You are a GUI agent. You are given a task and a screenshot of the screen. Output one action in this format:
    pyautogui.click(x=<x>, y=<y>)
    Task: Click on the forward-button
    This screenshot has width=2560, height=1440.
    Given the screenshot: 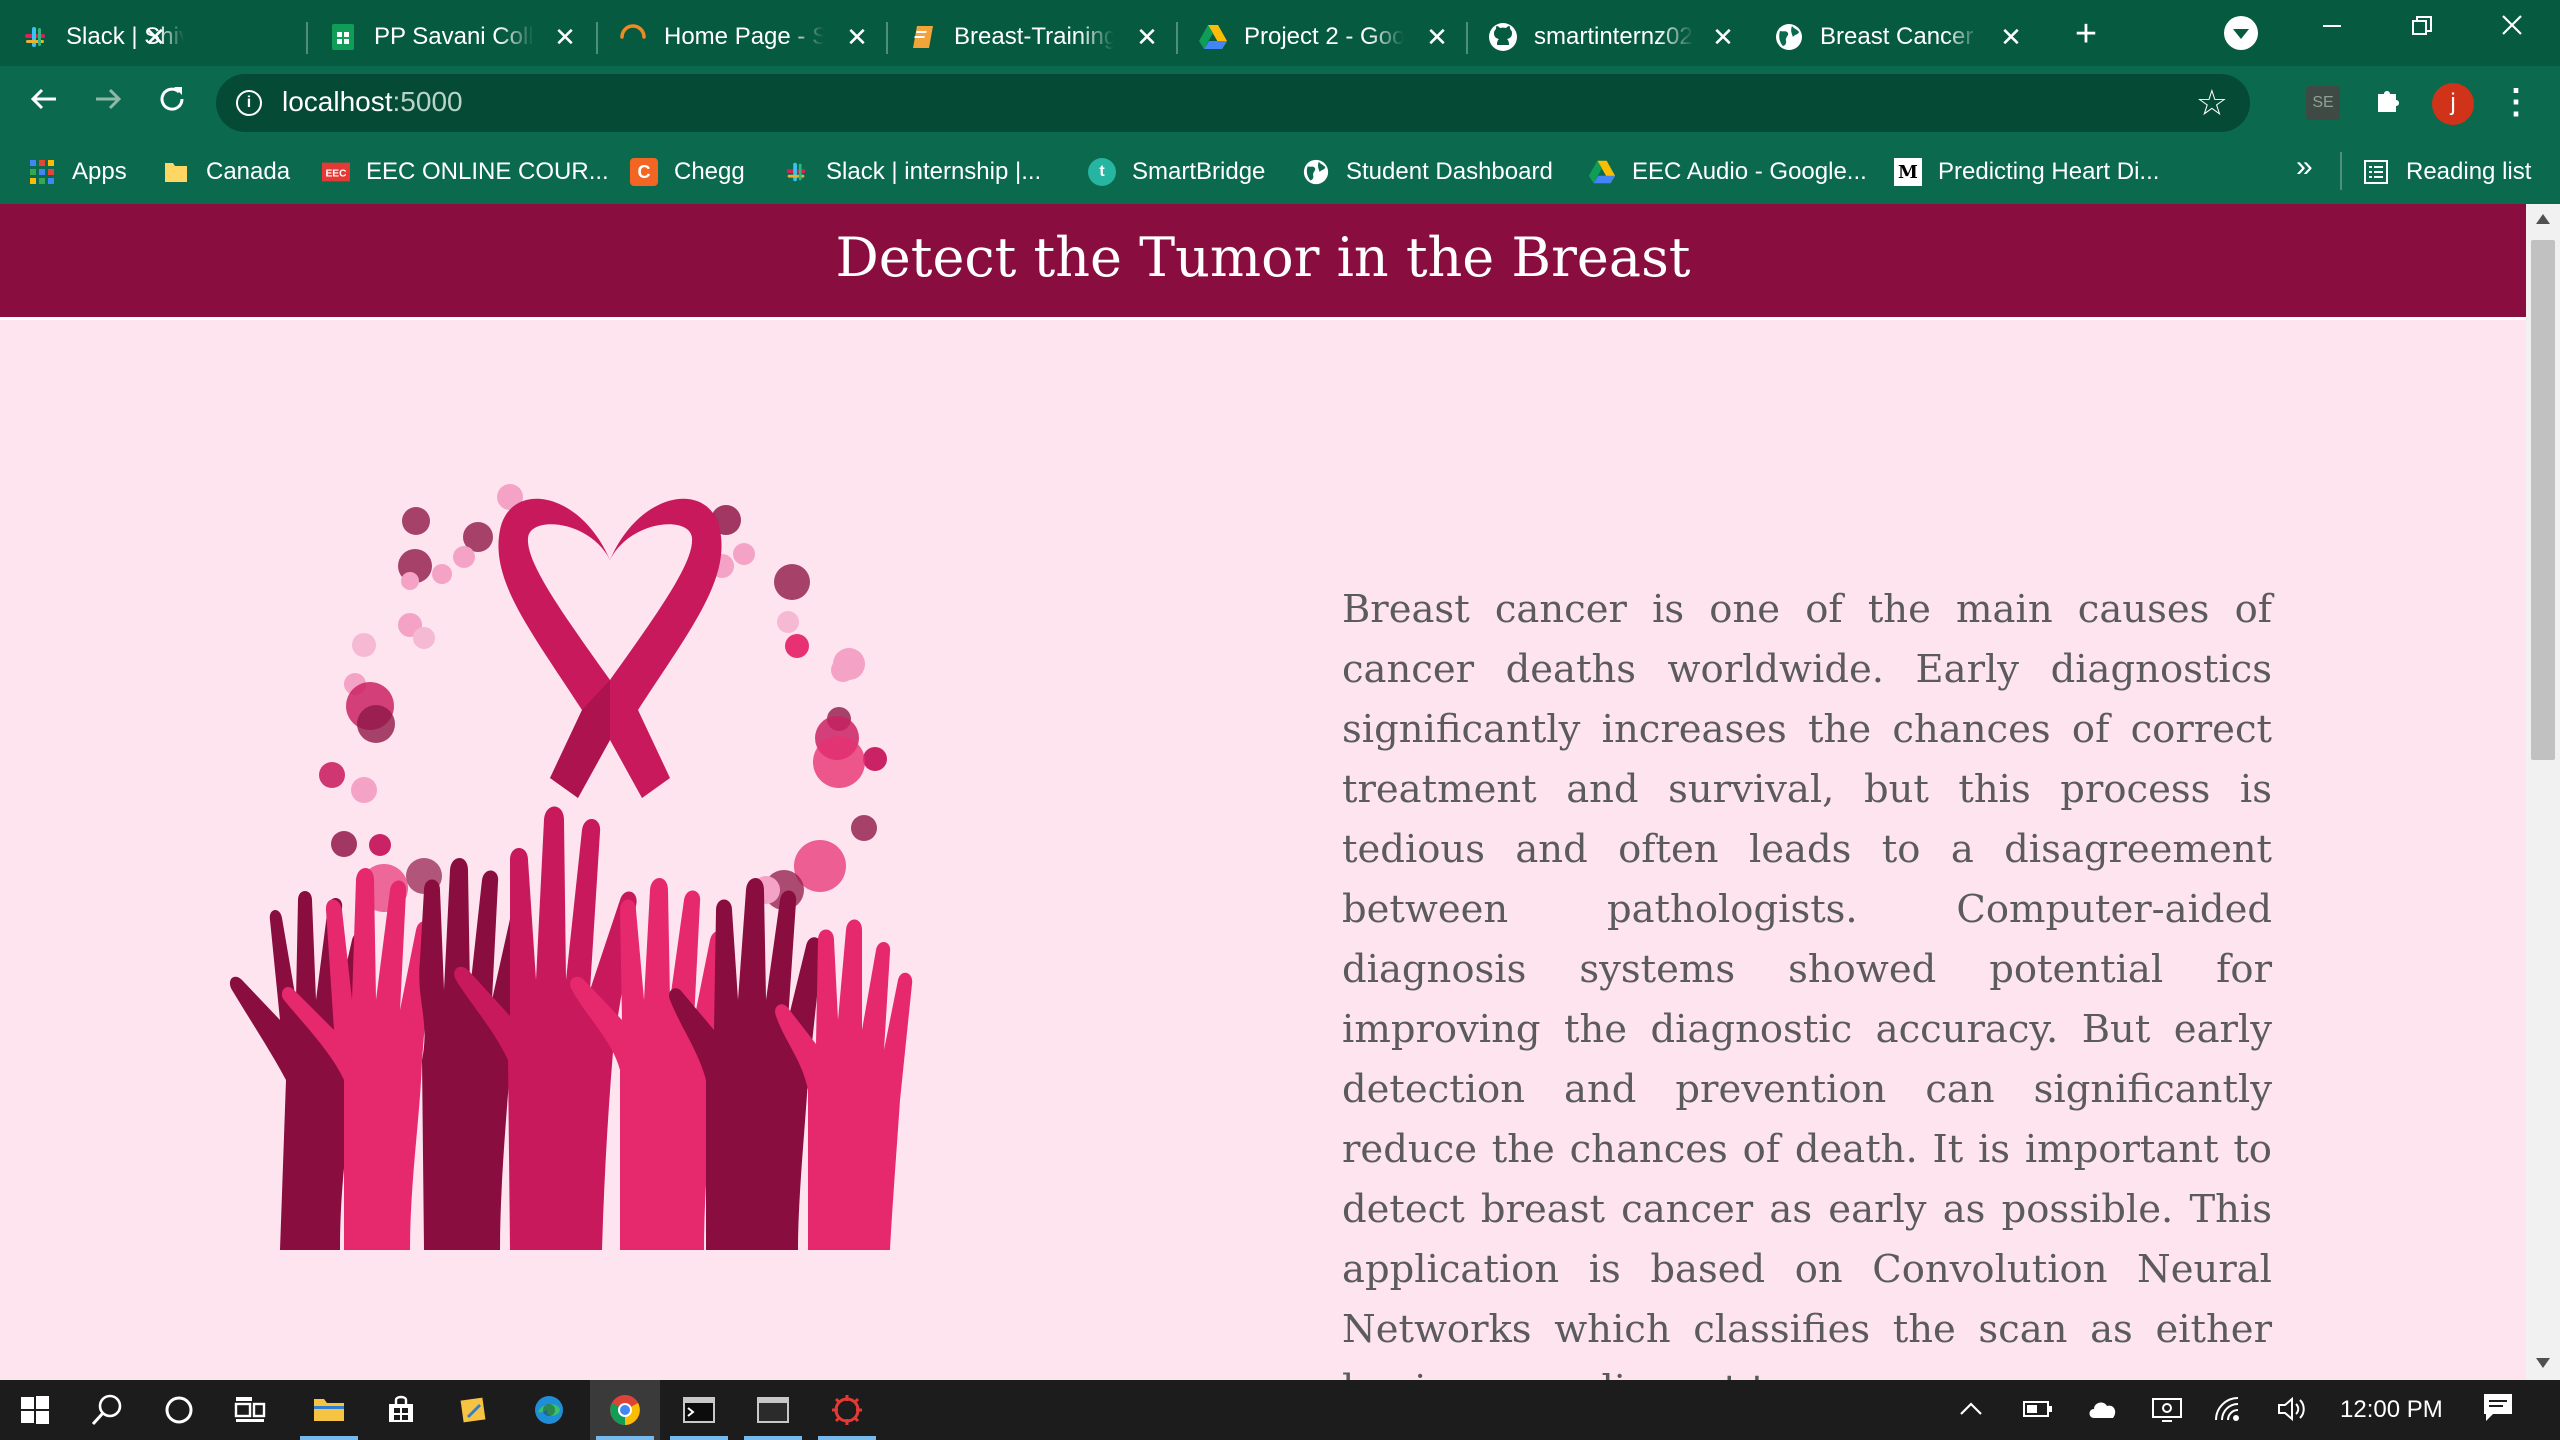 What is the action you would take?
    pyautogui.click(x=108, y=104)
    